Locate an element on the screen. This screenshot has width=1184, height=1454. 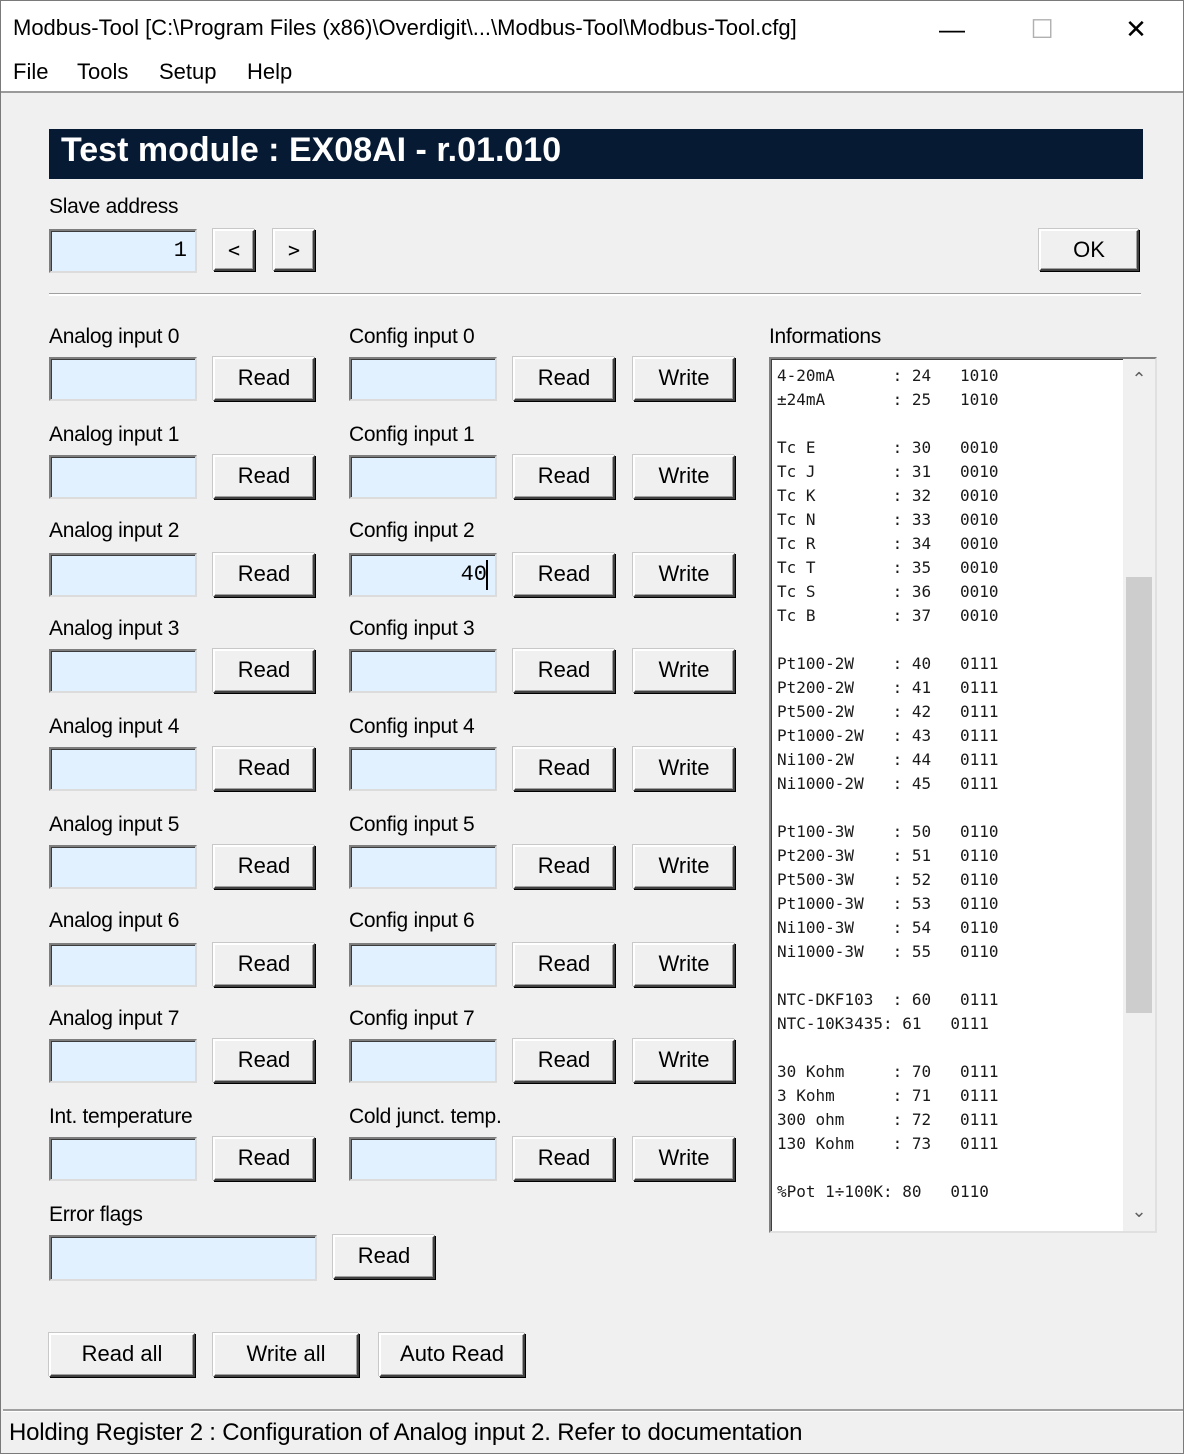
scroll-down-icon: ⌄ is located at coordinates (1139, 1211).